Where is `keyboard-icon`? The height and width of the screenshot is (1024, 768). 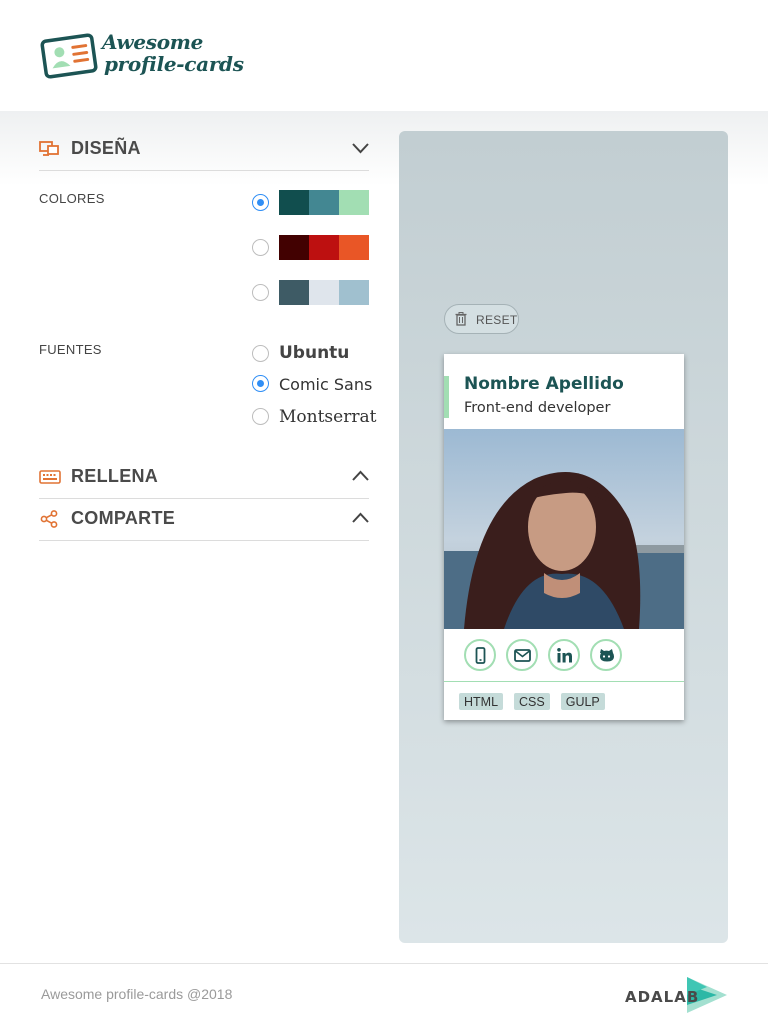 keyboard-icon is located at coordinates (50, 477).